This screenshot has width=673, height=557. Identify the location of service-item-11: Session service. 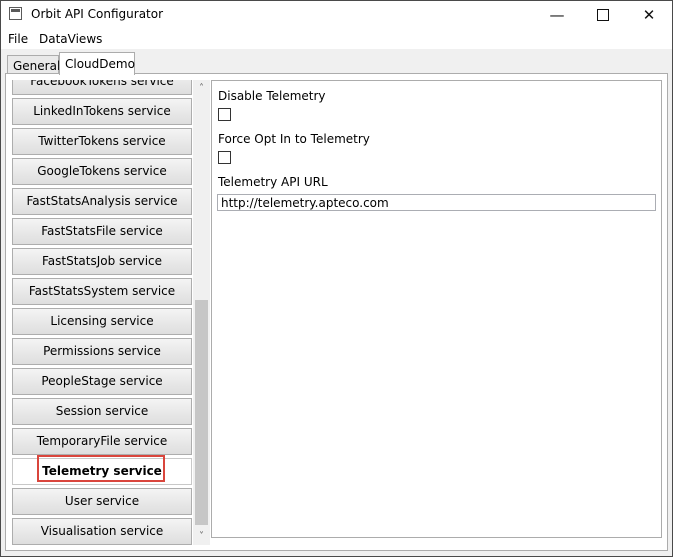
(102, 411).